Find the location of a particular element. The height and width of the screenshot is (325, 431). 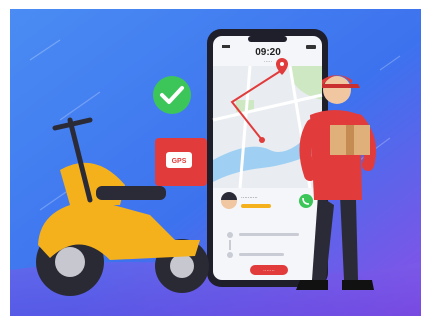

phone-button-label: ······· is located at coordinates (269, 271).